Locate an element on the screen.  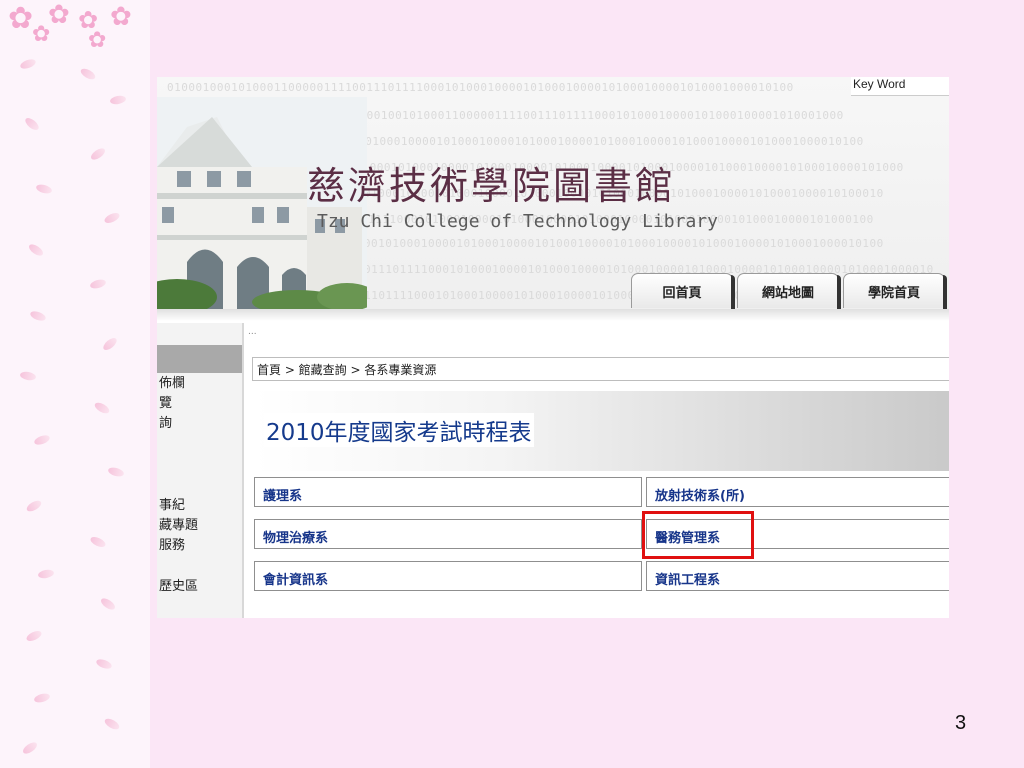
department-link-physical-therapy: 物理治療系 is located at coordinates (295, 536).